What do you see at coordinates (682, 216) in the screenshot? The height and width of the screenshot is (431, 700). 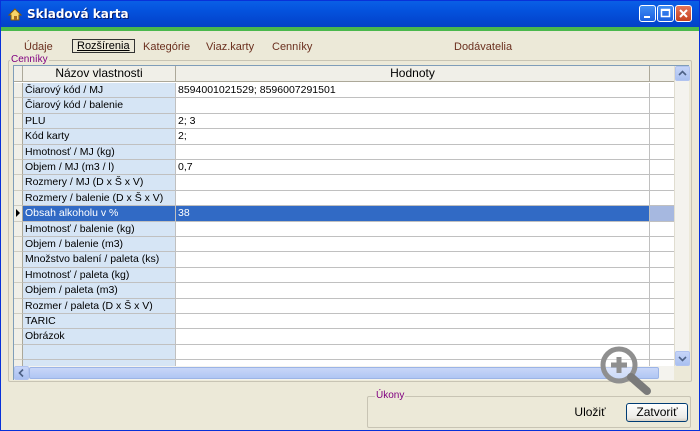 I see `vertical-scrollbar` at bounding box center [682, 216].